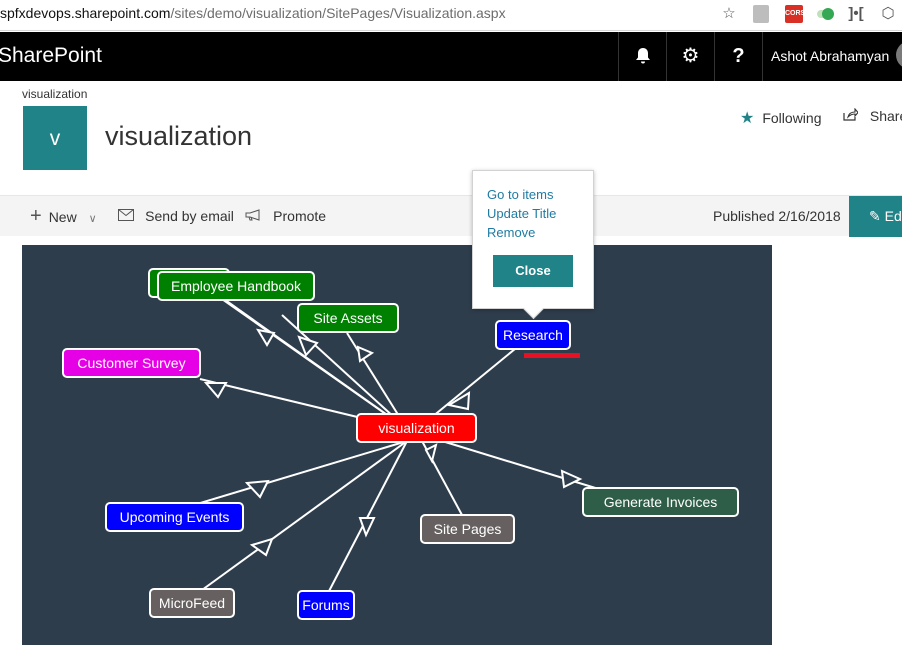 The width and height of the screenshot is (902, 660). I want to click on go-to-items-link: Go to items, so click(520, 194).